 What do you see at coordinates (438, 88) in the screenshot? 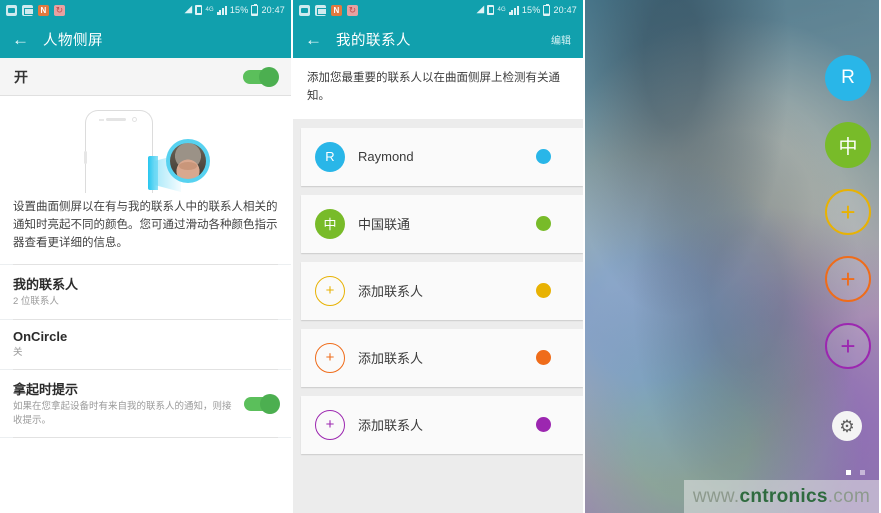
I see `screen2-description: 添加您最重要的联系人以在曲面侧屏上检测有关通知。` at bounding box center [438, 88].